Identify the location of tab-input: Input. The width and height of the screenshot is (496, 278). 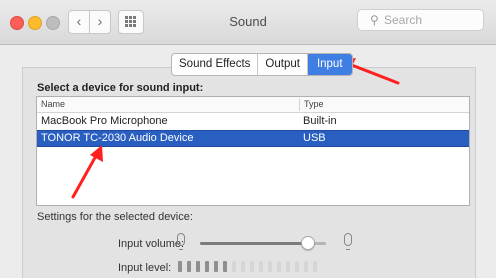
(329, 64).